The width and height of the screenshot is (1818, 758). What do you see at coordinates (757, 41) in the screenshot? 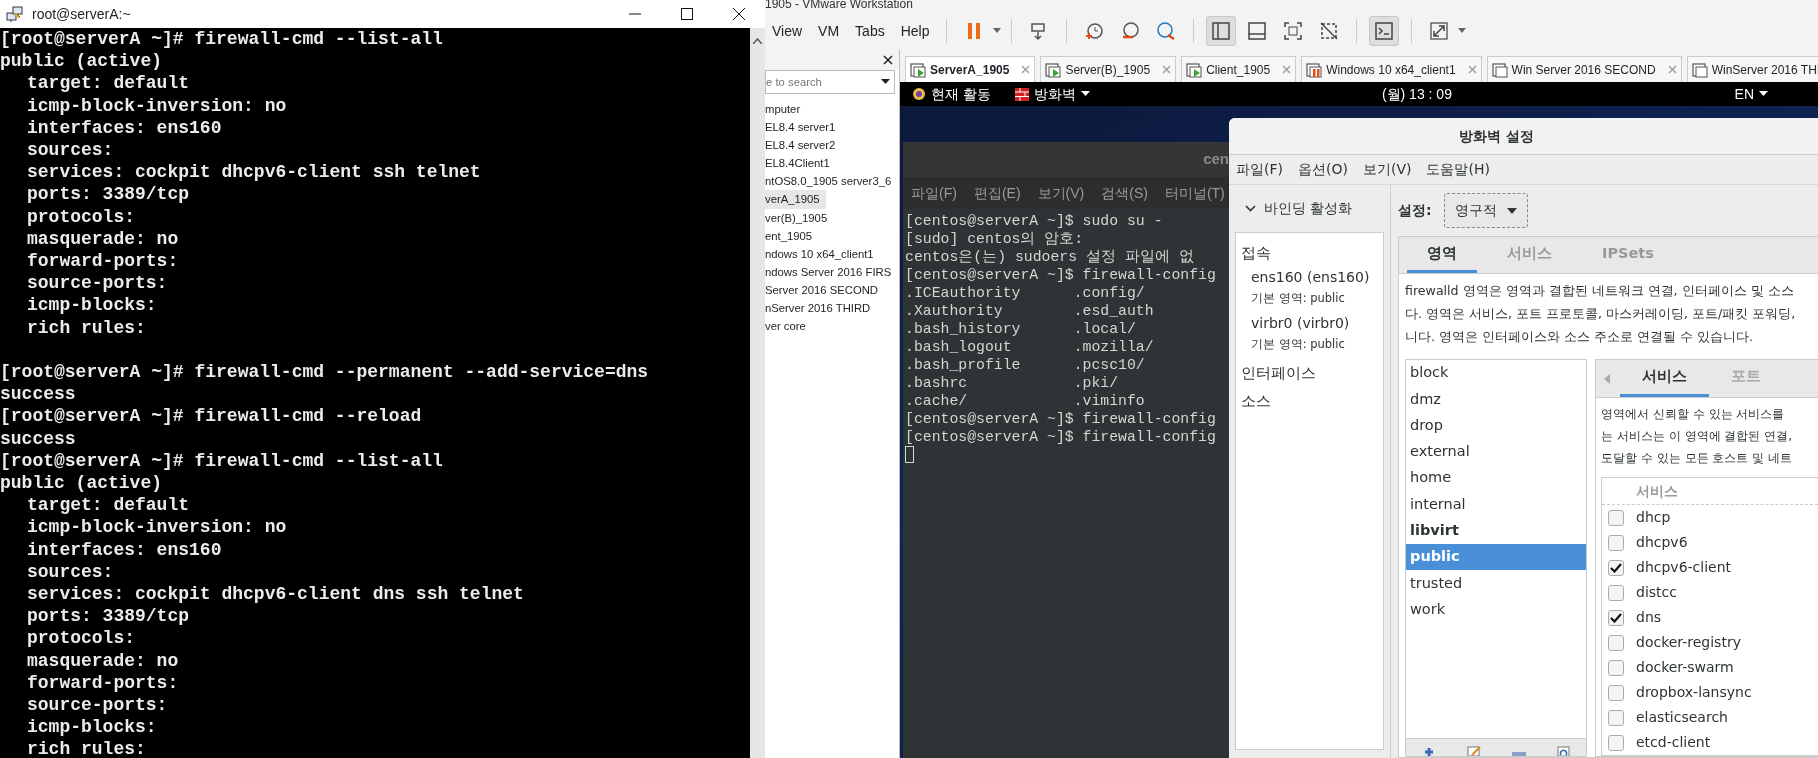
I see `scroll-up-icon` at bounding box center [757, 41].